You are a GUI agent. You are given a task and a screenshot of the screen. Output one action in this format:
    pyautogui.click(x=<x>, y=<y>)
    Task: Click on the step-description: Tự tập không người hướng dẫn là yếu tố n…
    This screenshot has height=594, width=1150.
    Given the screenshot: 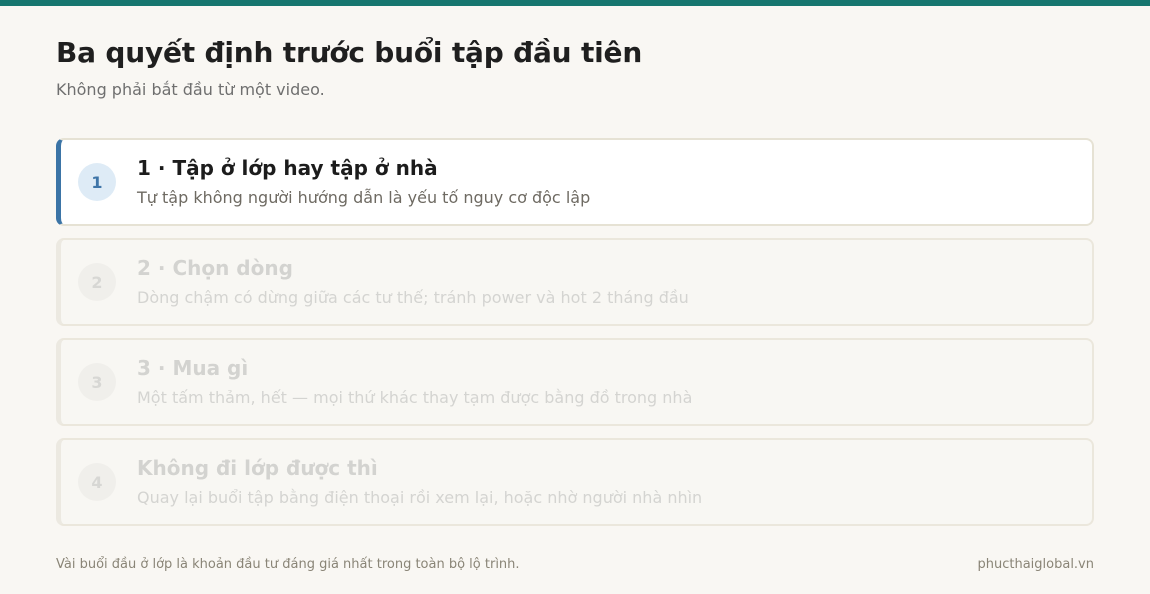 What is the action you would take?
    pyautogui.click(x=364, y=197)
    